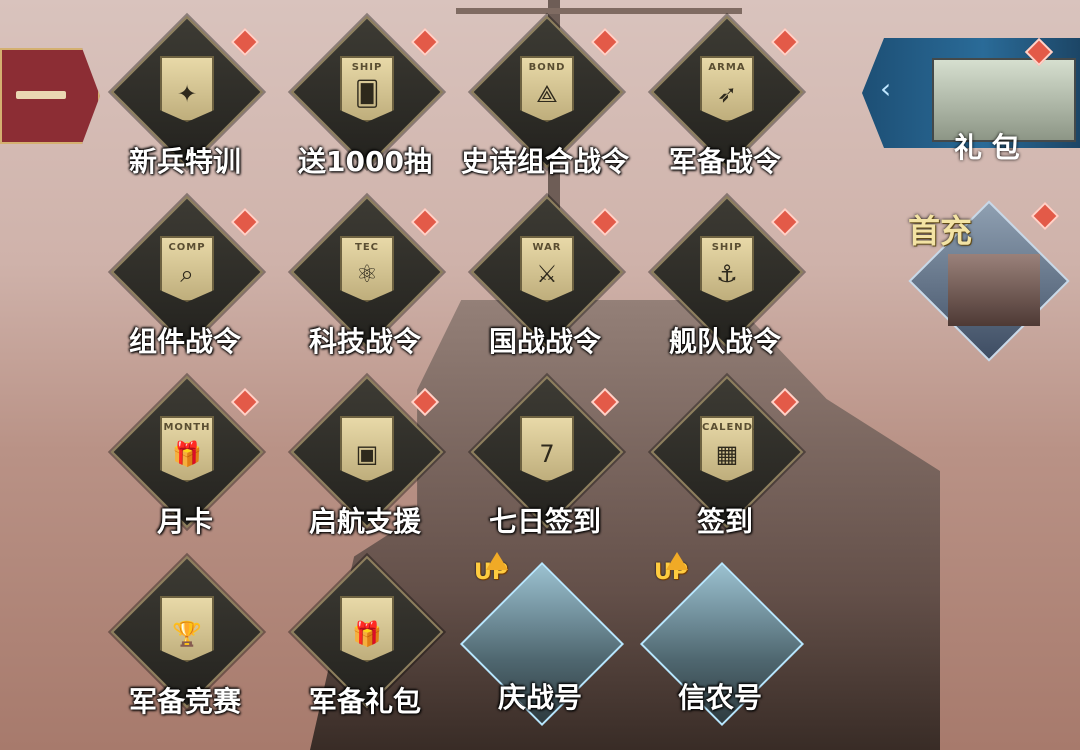 The height and width of the screenshot is (750, 1080). I want to click on qingzhan-ship: UP 庆战号, so click(542, 643).